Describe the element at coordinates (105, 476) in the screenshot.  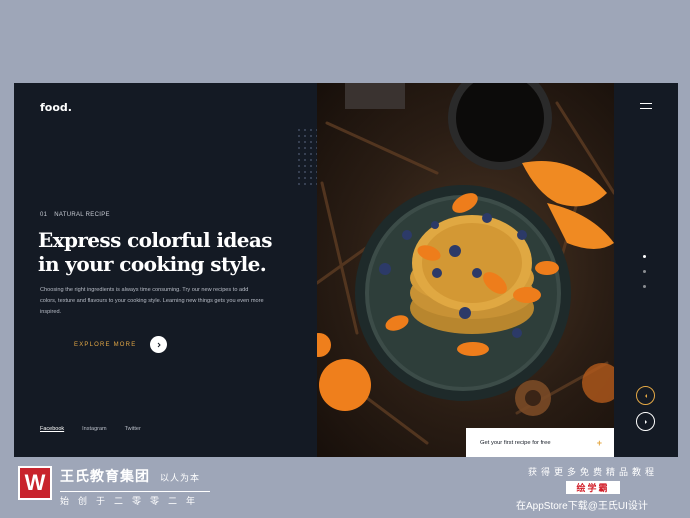
I see `brand-name-text: 王氏教育集团` at that location.